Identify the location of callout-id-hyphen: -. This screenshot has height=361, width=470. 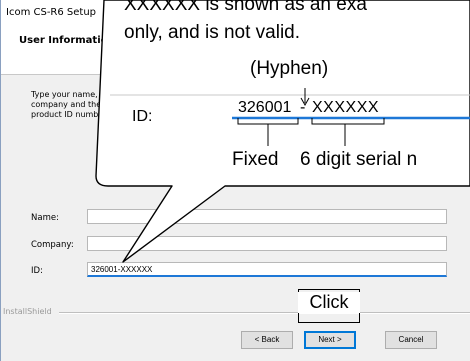
(303, 107).